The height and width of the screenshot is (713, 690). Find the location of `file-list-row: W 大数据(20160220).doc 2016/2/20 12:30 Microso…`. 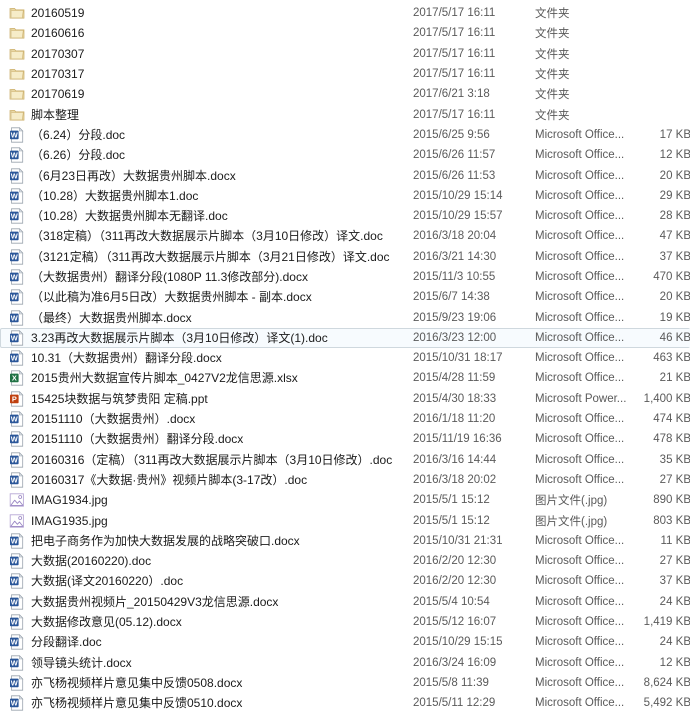

file-list-row: W 大数据(20160220).doc 2016/2/20 12:30 Microso… is located at coordinates (345, 561).